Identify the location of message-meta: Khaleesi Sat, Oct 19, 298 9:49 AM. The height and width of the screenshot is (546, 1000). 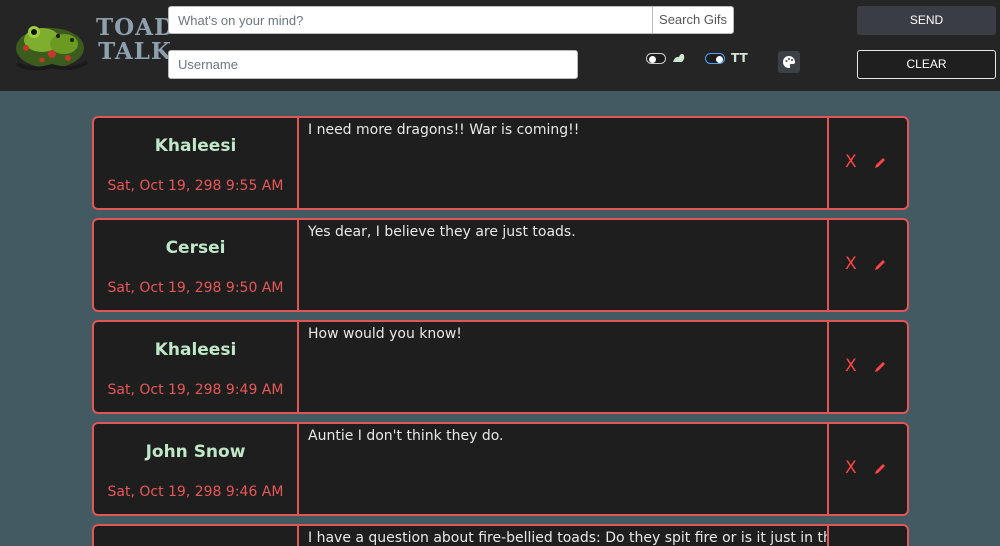
(196, 367).